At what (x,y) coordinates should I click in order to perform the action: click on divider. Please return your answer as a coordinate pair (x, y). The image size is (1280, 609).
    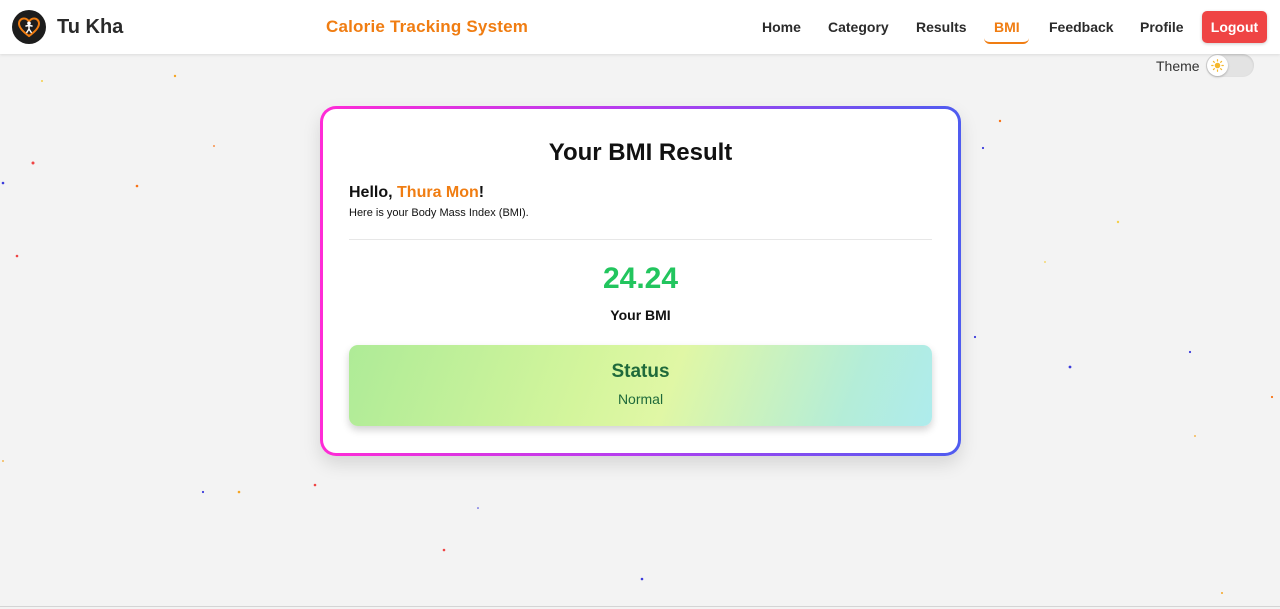
    Looking at the image, I should click on (640, 239).